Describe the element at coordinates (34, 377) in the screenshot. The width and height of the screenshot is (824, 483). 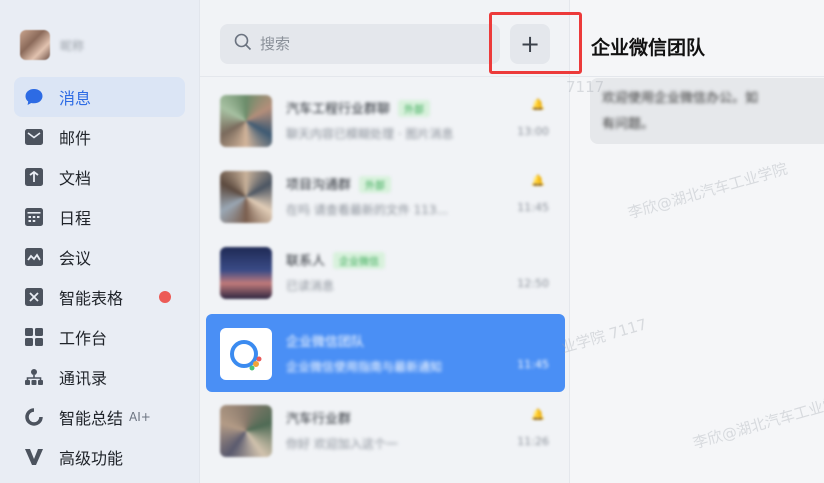
I see `contacts-tree-icon` at that location.